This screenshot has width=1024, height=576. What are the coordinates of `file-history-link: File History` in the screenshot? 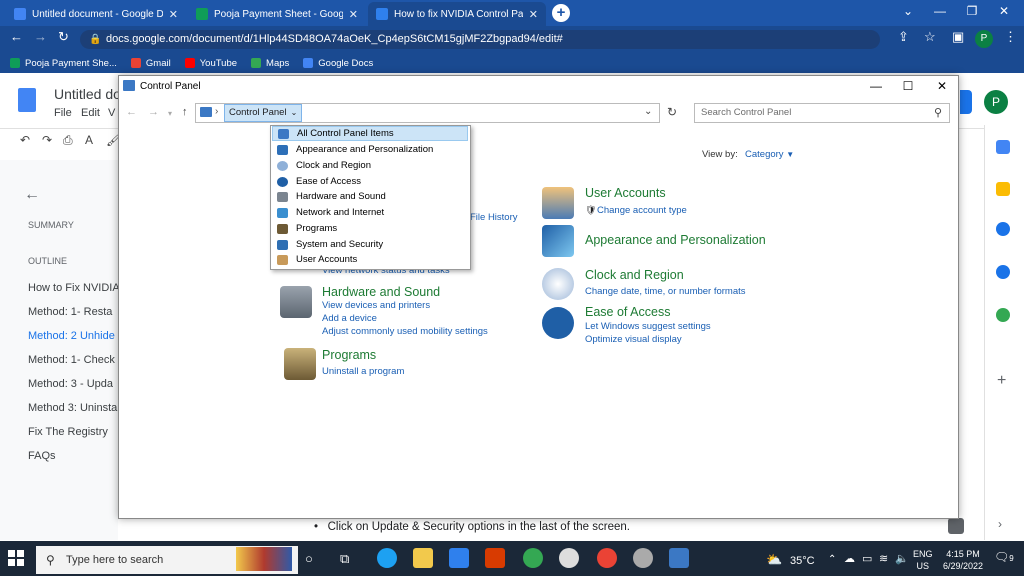 It's located at (494, 217).